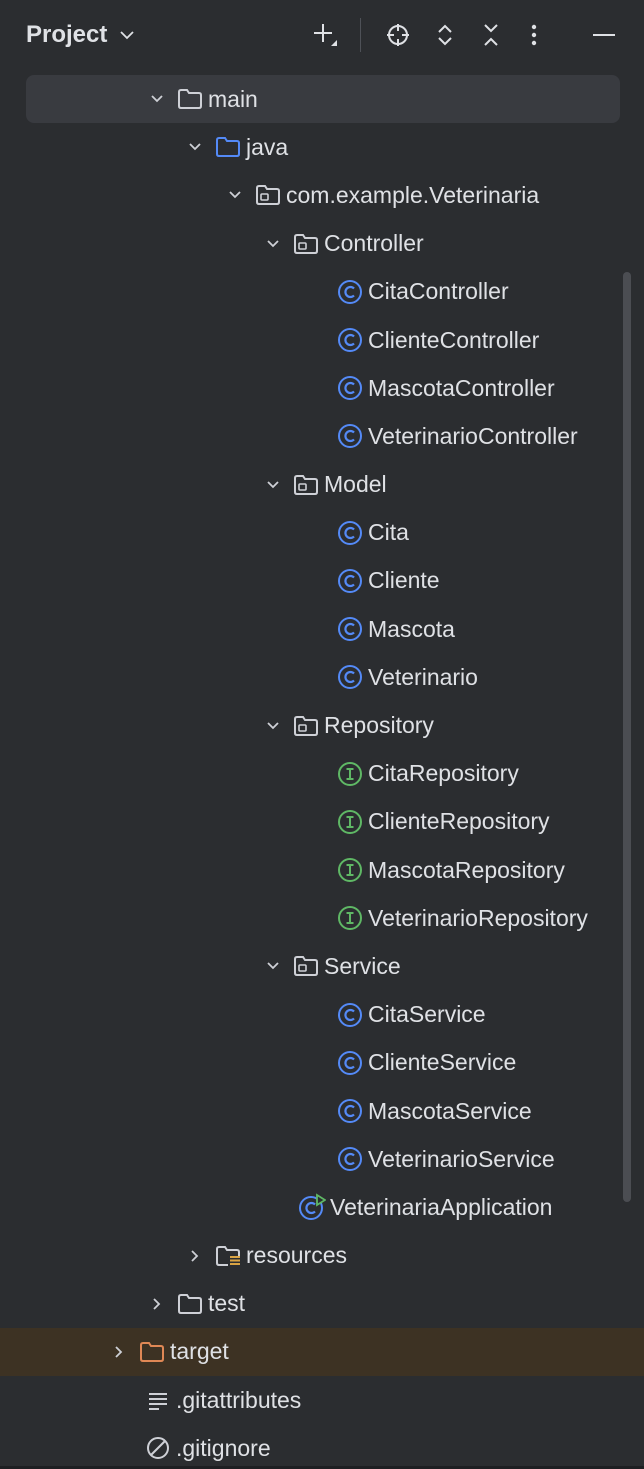 This screenshot has height=1469, width=644. Describe the element at coordinates (312, 1207) in the screenshot. I see `spring-boot-class-icon` at that location.